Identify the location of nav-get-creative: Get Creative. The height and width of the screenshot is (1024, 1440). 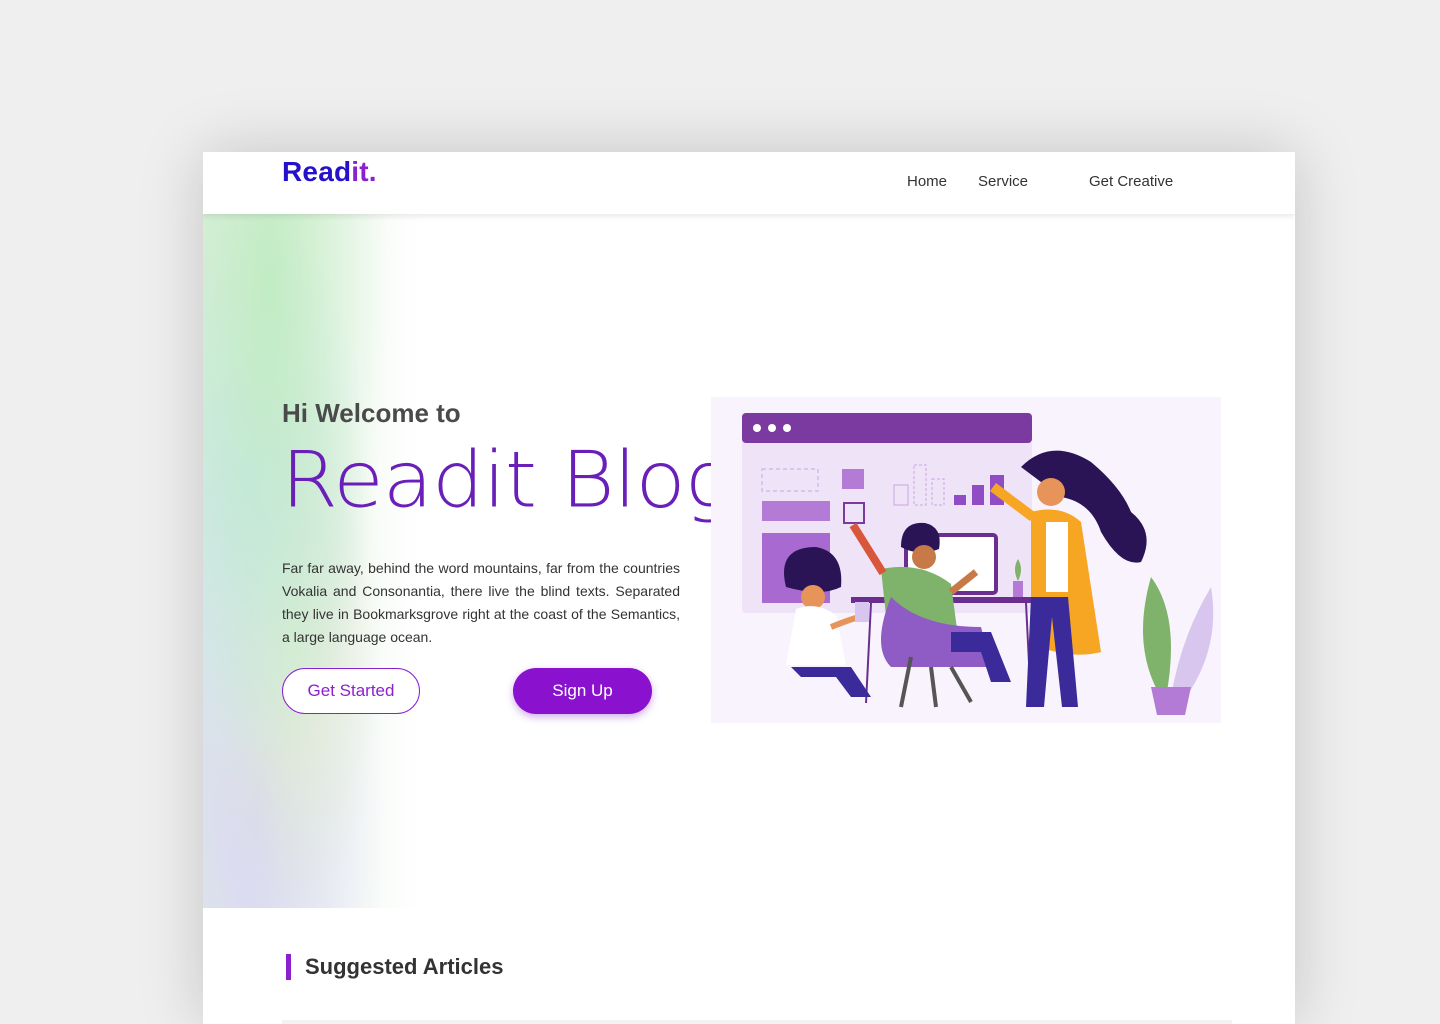
(1131, 181).